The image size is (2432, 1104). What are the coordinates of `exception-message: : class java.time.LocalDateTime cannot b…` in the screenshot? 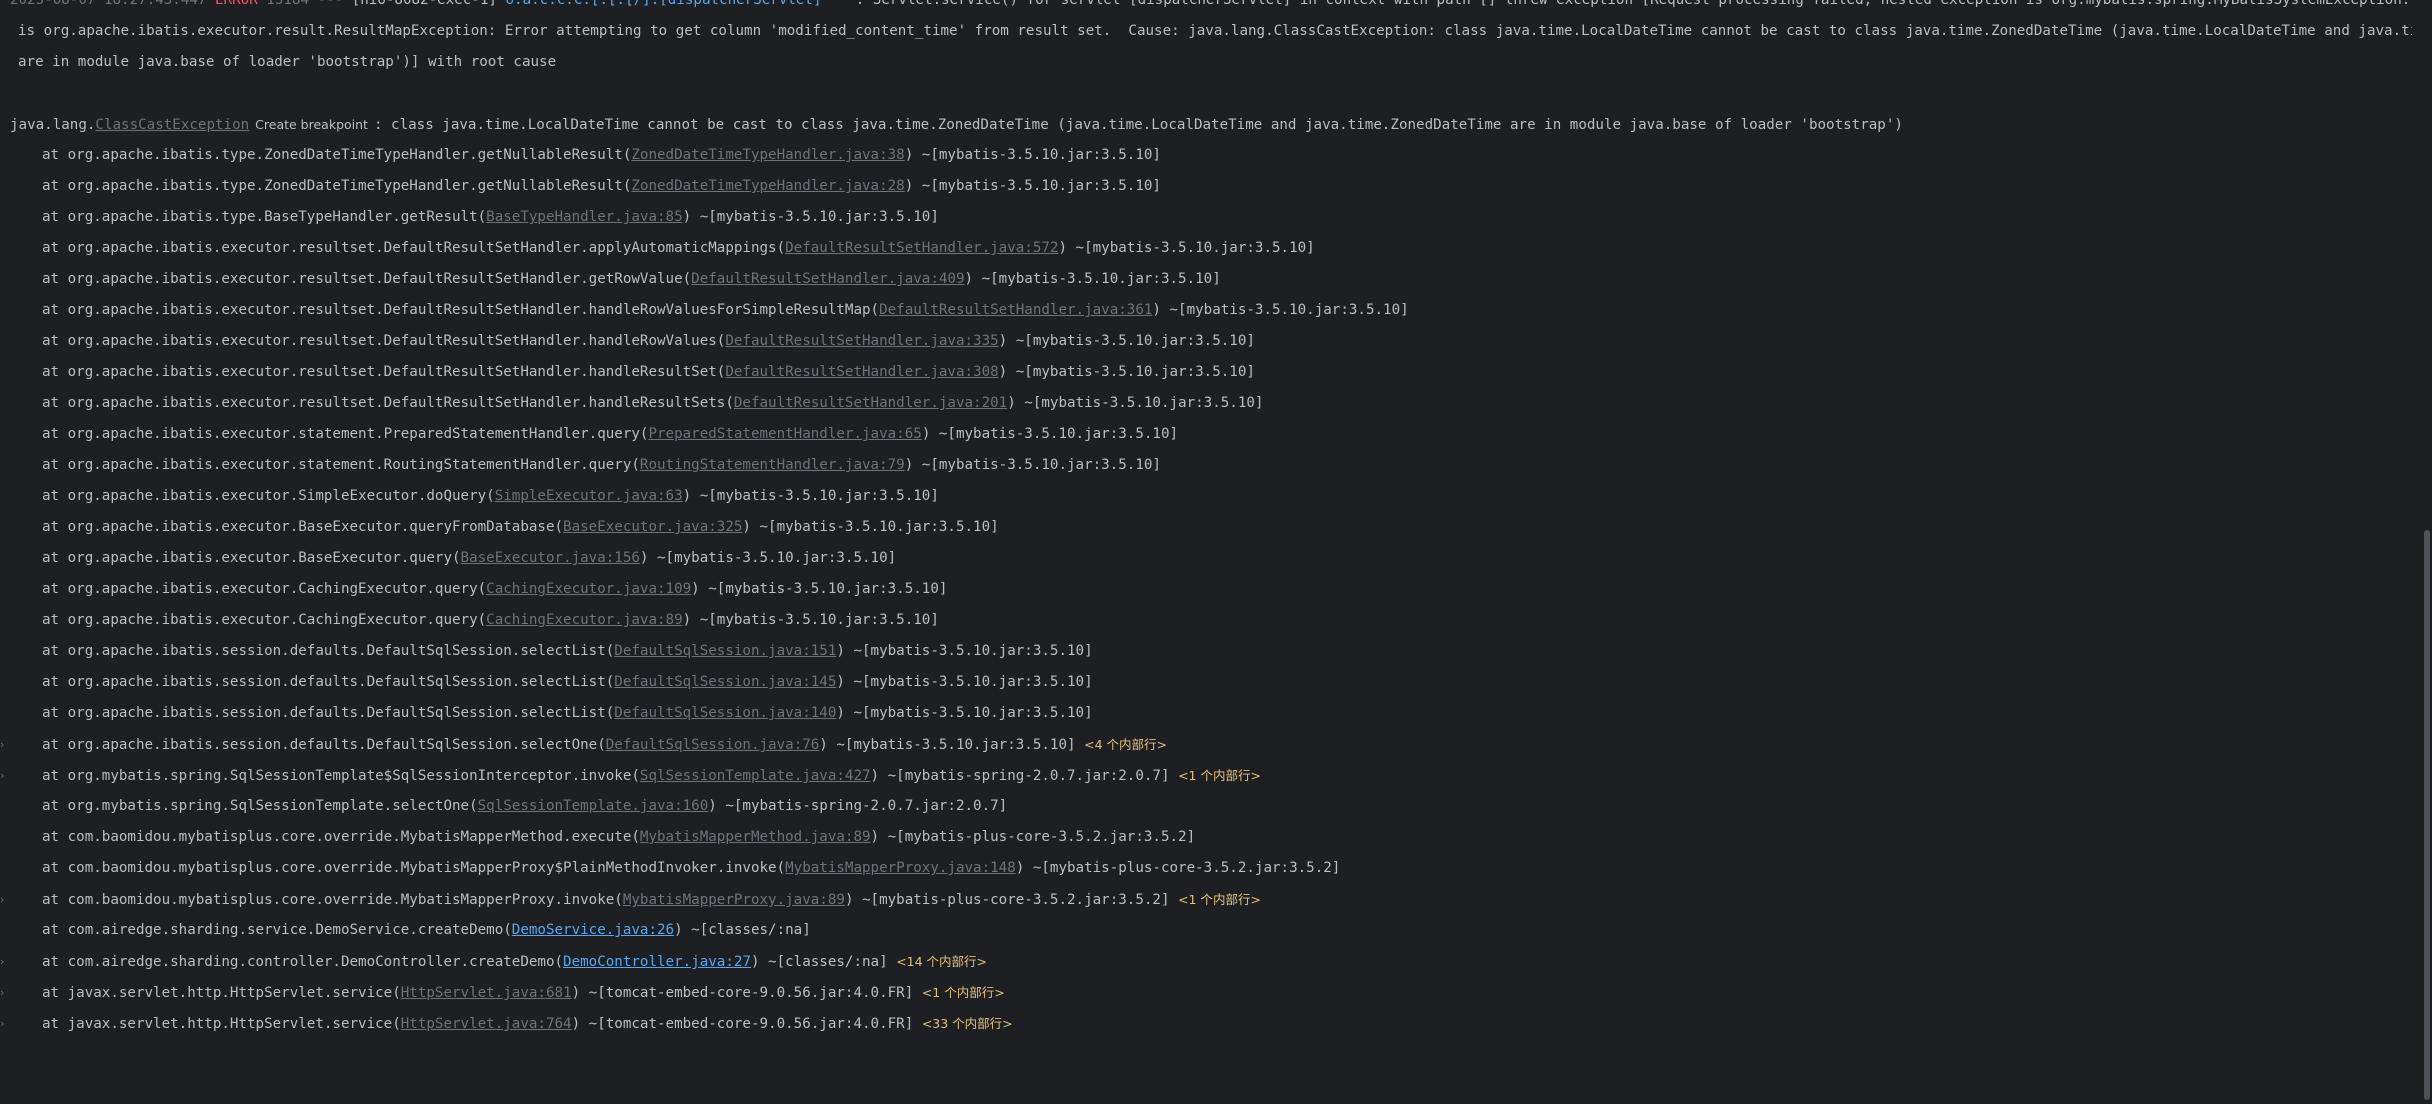 It's located at (1138, 125).